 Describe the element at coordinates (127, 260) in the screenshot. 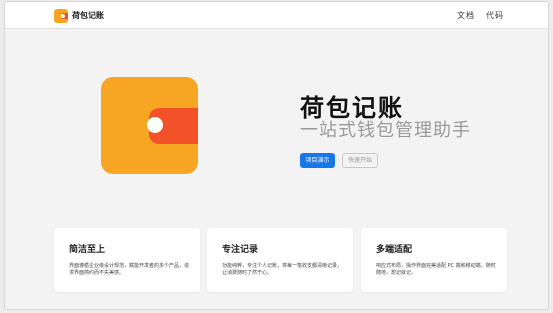

I see `feature-card: 简洁至上 界面遵循企业级设计规范，赋能开发者的多个产品，追求界面简约而不失美感。` at that location.